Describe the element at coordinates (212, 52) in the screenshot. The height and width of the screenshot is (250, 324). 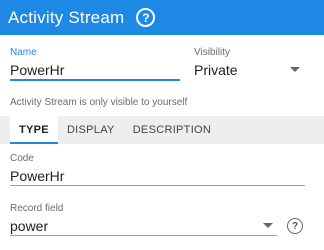
I see `visibility-label: Visibility` at that location.